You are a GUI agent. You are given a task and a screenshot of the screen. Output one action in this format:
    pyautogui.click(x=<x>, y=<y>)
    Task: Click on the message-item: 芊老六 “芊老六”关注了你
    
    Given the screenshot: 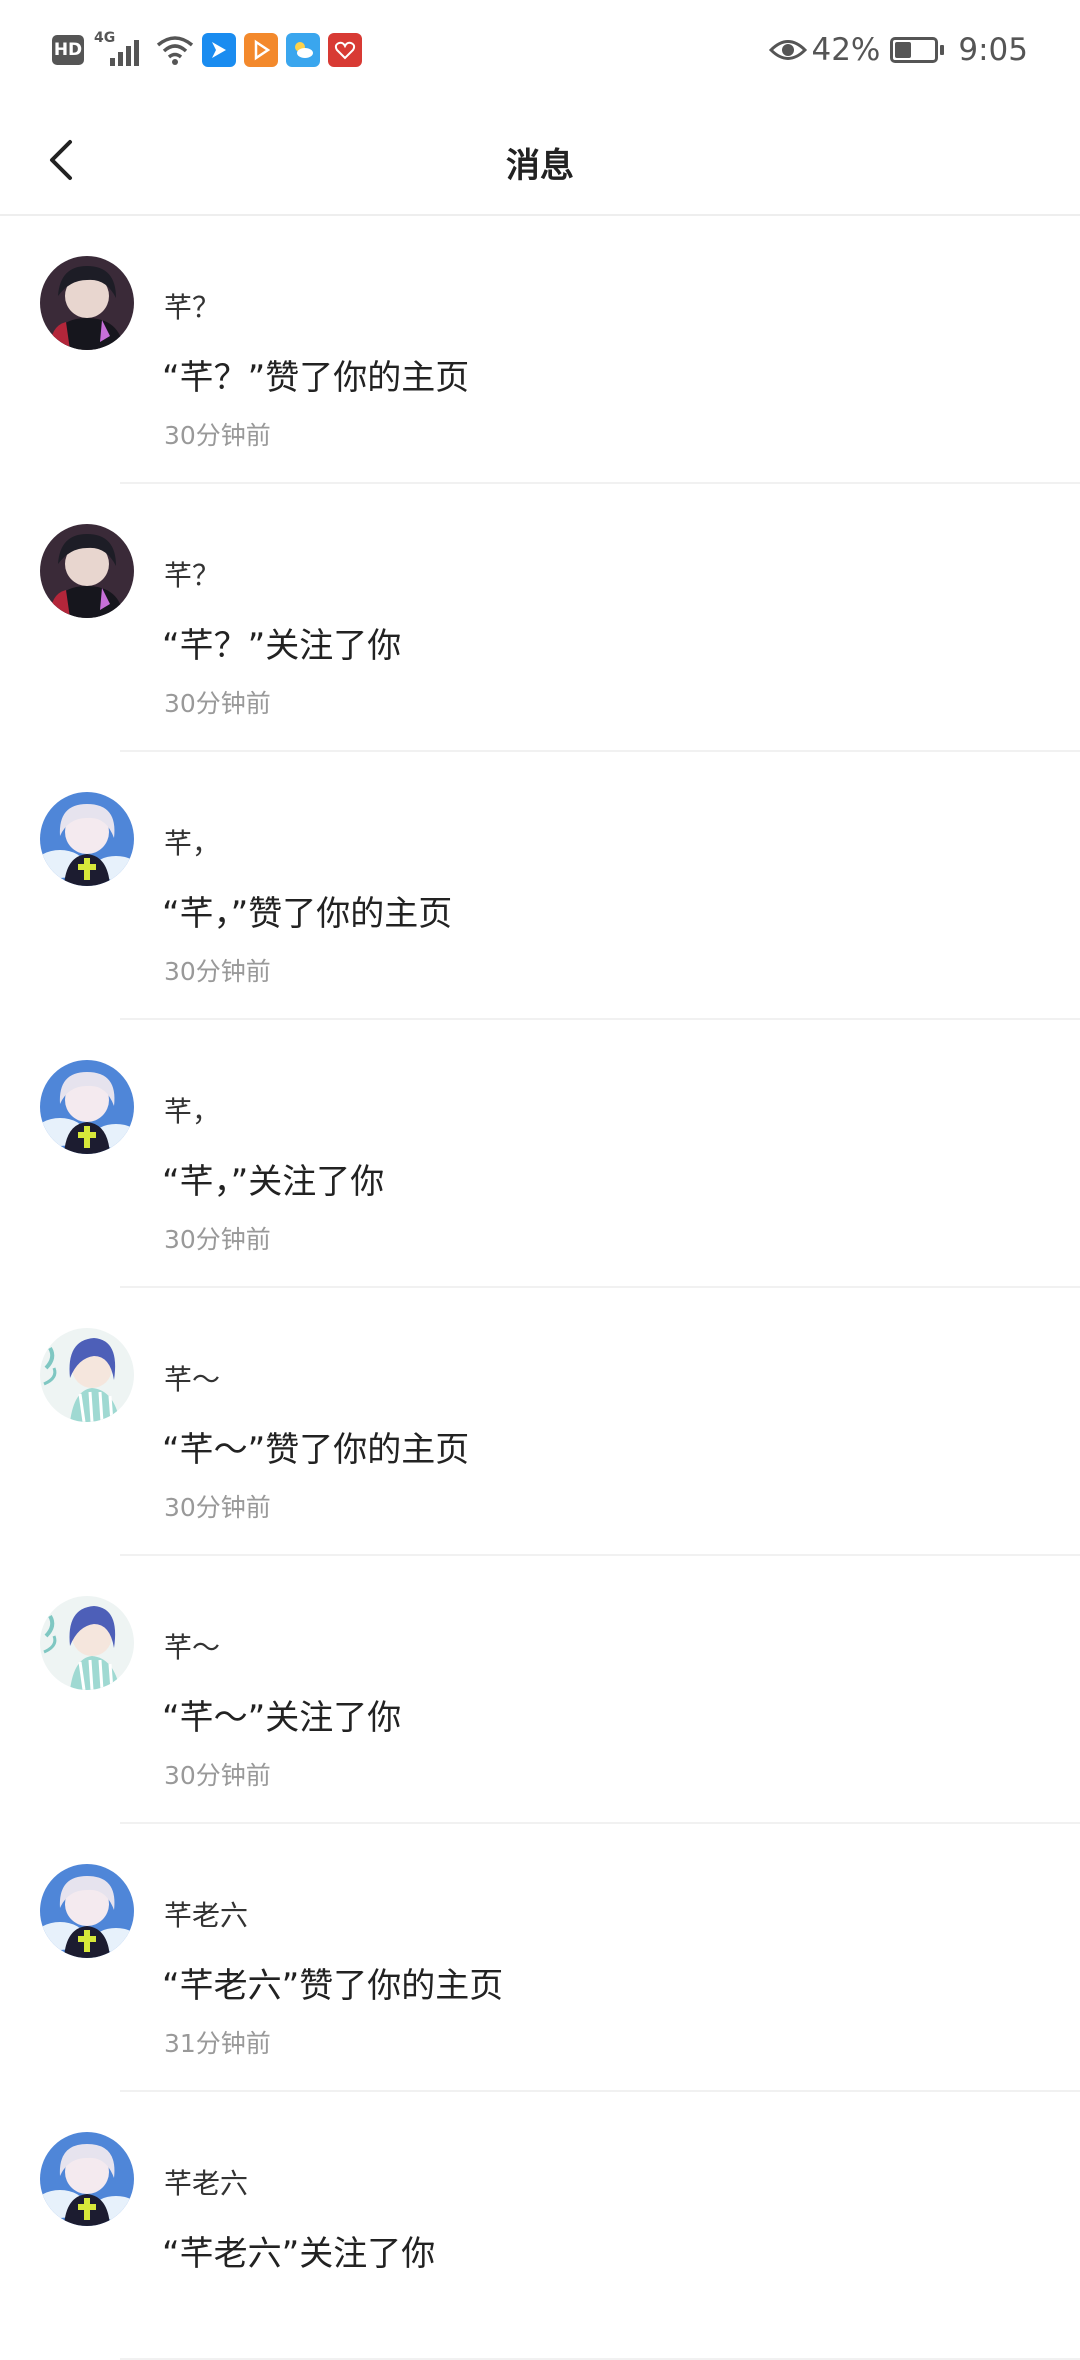 What is the action you would take?
    pyautogui.click(x=540, y=2226)
    